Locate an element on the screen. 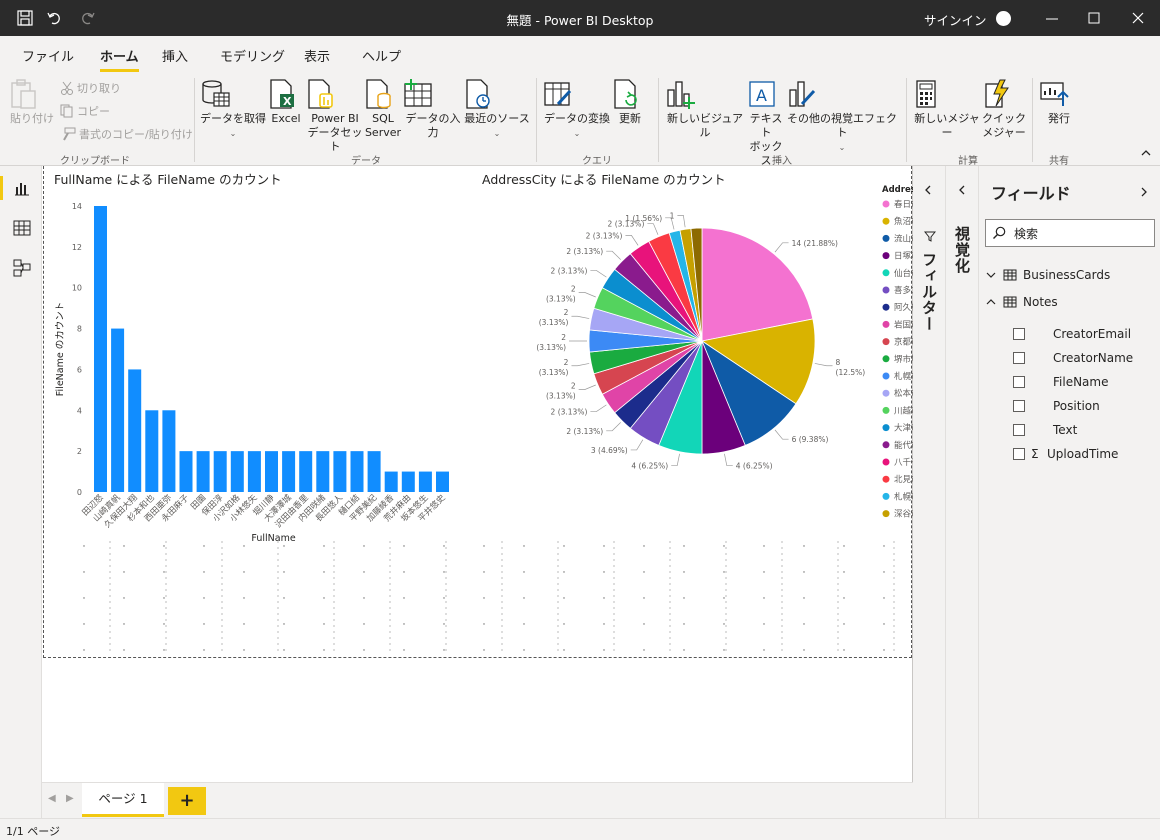 The image size is (1160, 840). chevron-right-icon is located at coordinates (1144, 192).